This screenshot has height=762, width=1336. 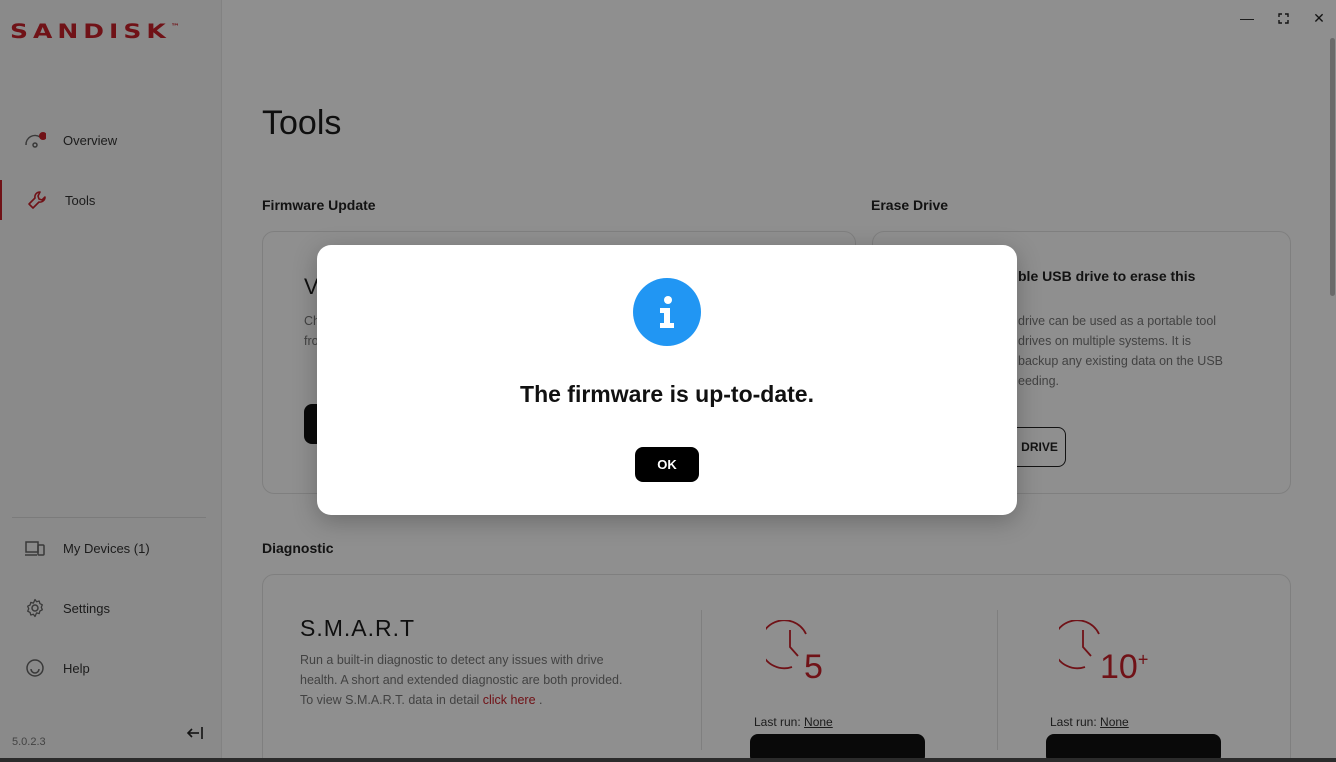 What do you see at coordinates (667, 312) in the screenshot?
I see `info-icon` at bounding box center [667, 312].